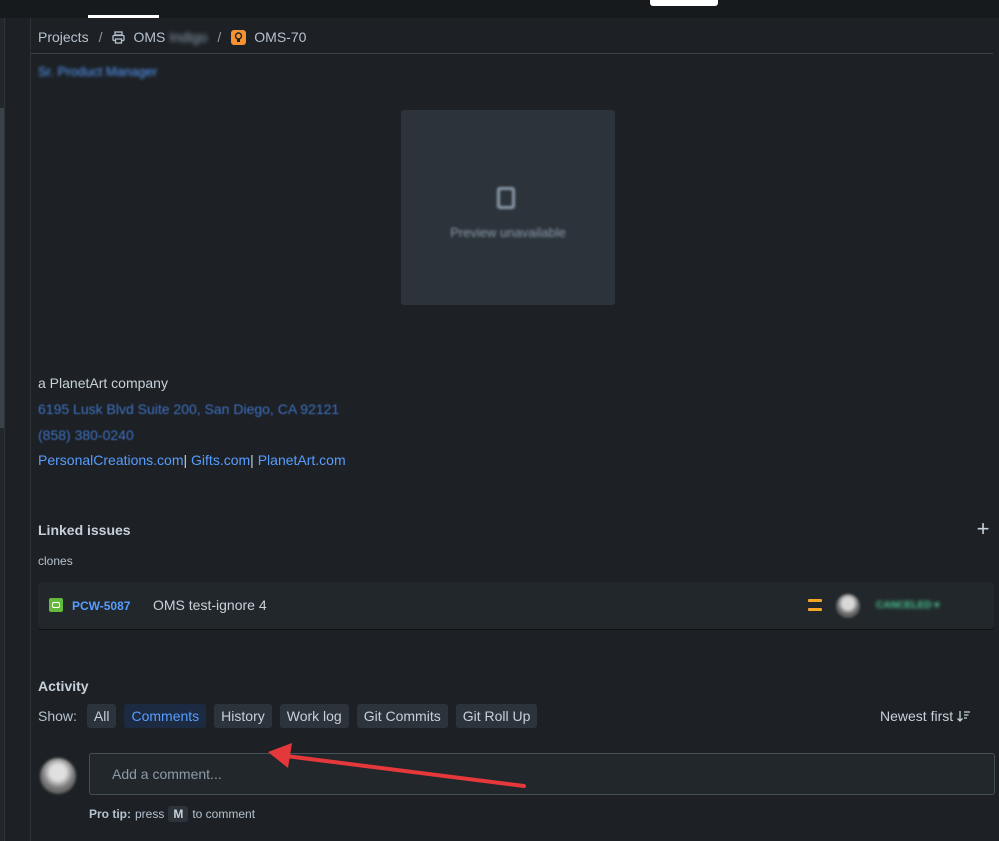  I want to click on top-nav-button, so click(684, 3).